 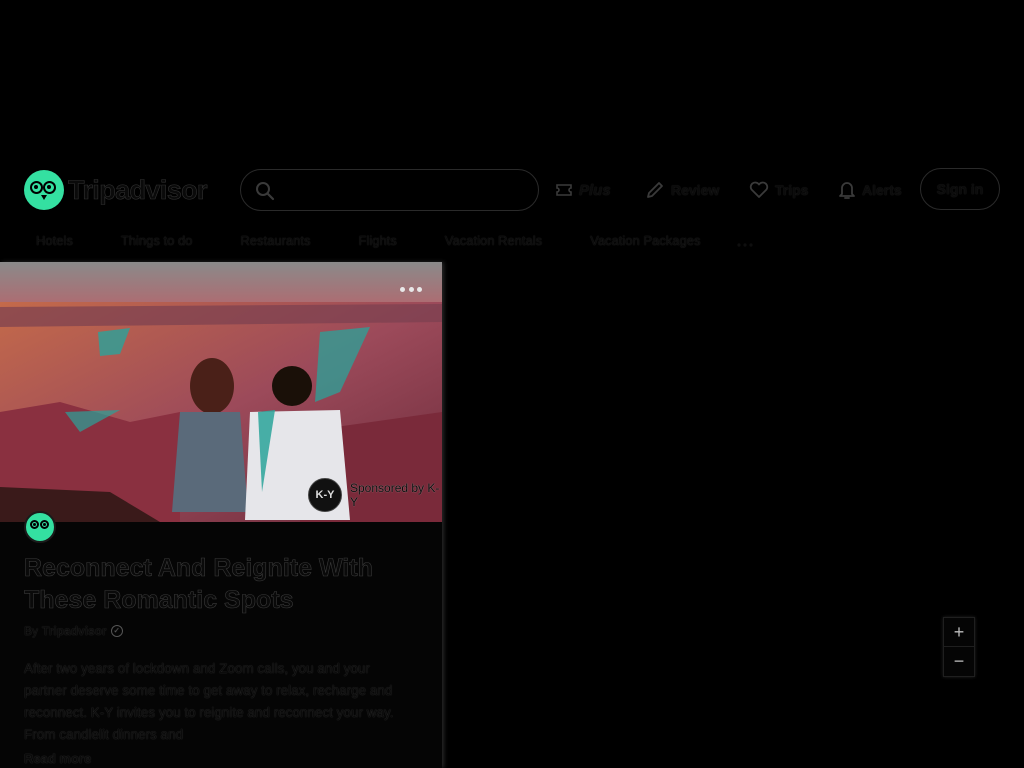 I want to click on zoom-out-button: −, so click(x=959, y=661).